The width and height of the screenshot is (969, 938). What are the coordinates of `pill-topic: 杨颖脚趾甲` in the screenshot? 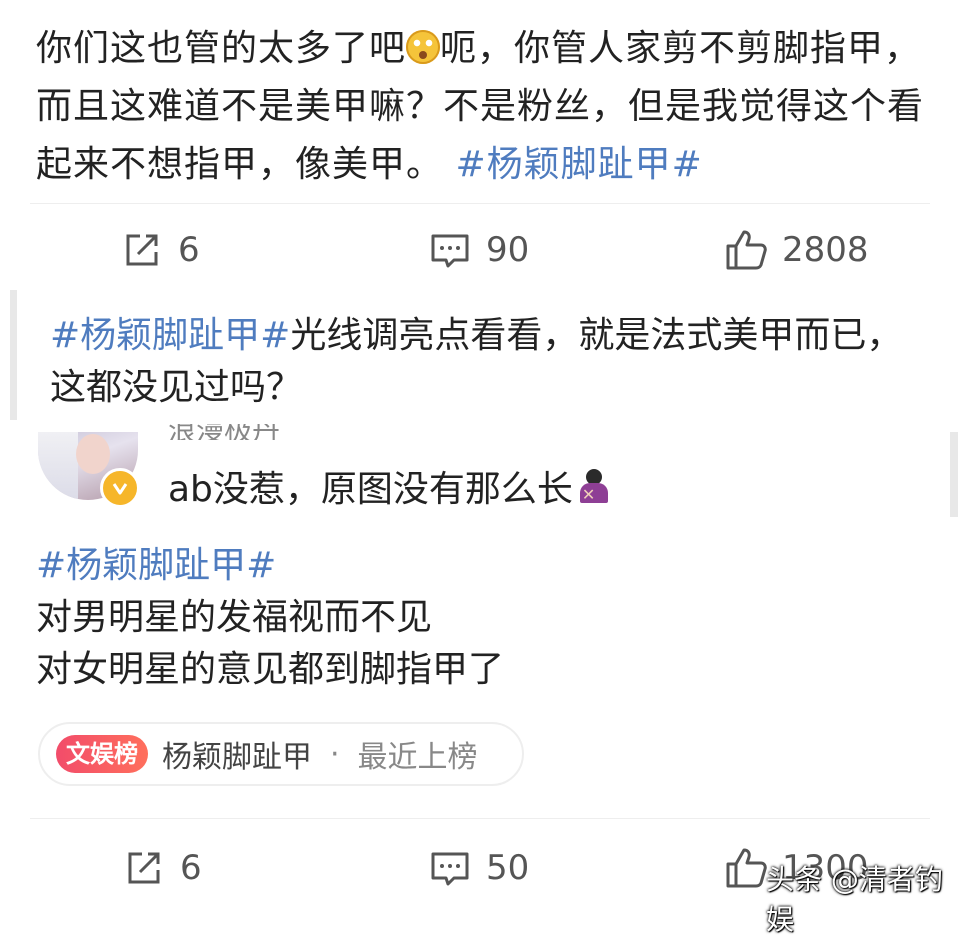 It's located at (237, 757).